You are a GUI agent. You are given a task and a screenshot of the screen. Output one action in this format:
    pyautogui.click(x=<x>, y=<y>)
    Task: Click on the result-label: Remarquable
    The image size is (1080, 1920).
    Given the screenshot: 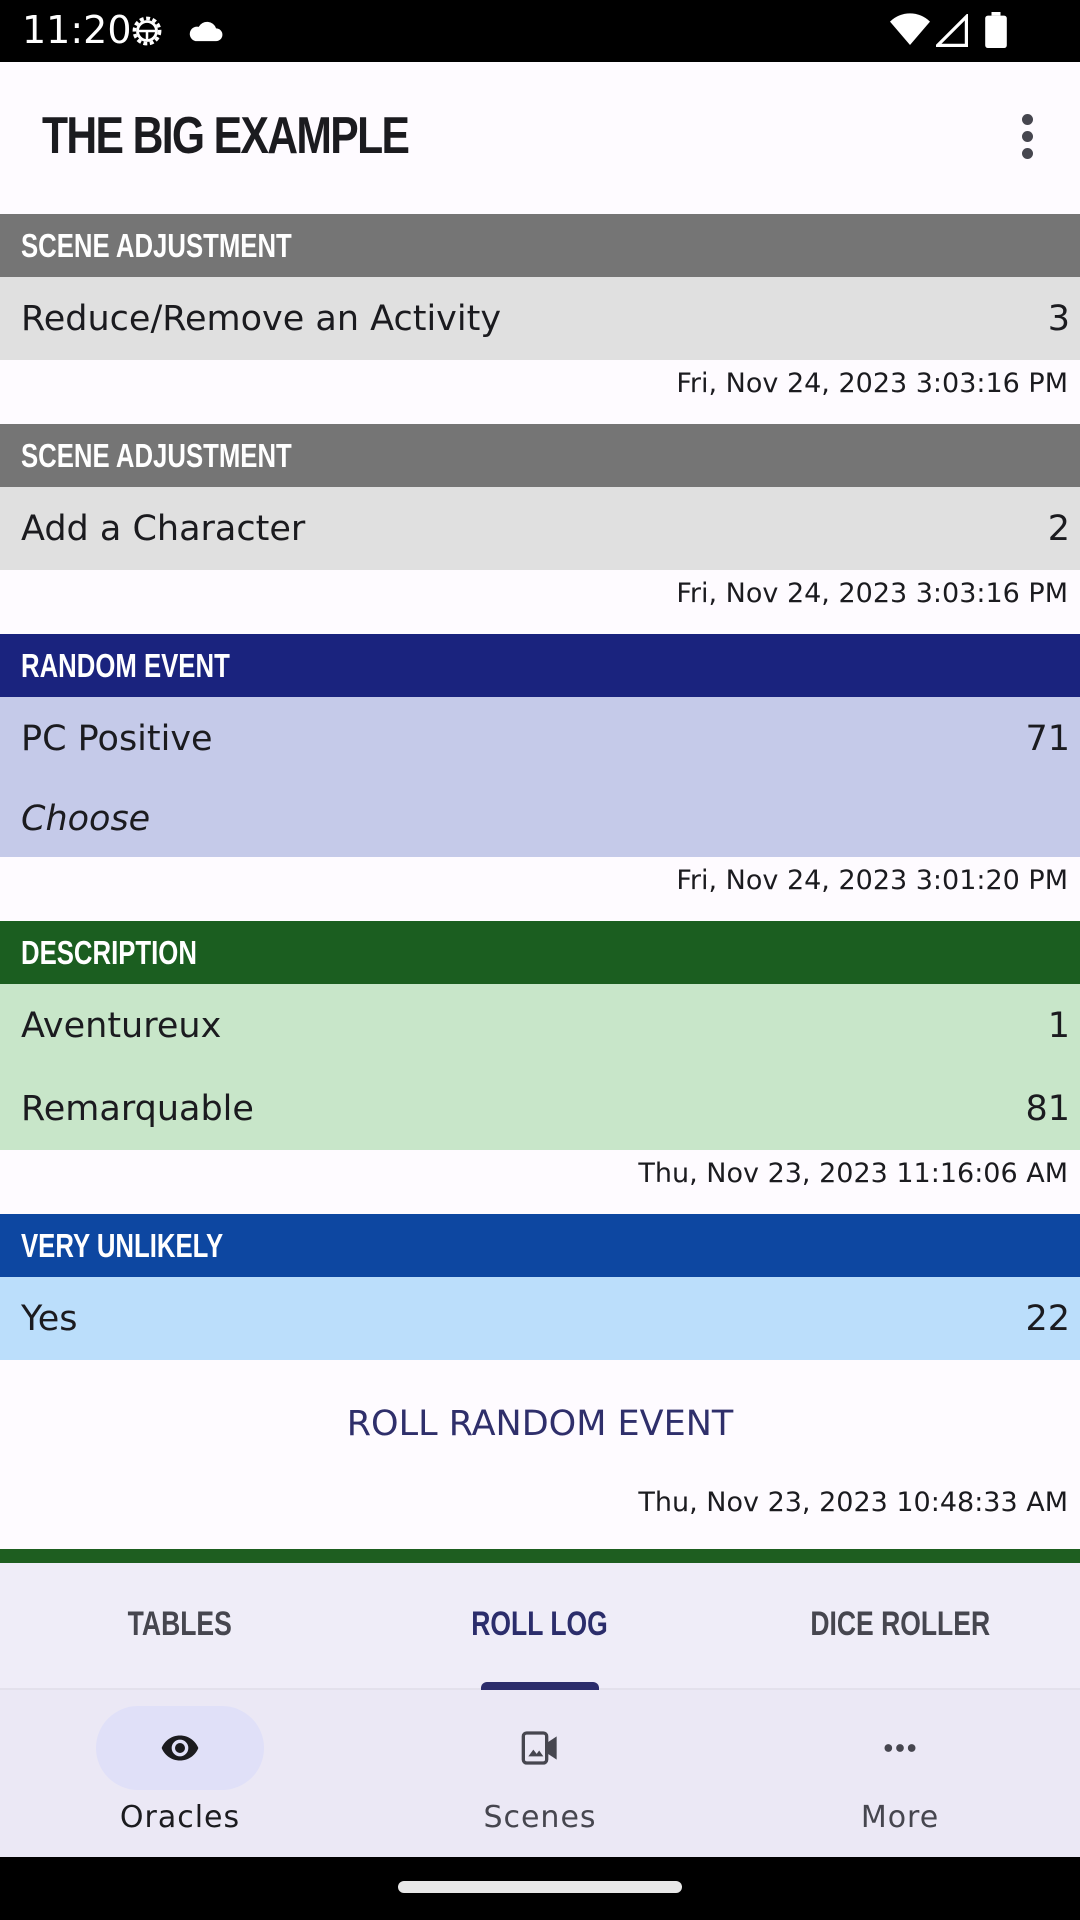 What is the action you would take?
    pyautogui.click(x=137, y=1108)
    